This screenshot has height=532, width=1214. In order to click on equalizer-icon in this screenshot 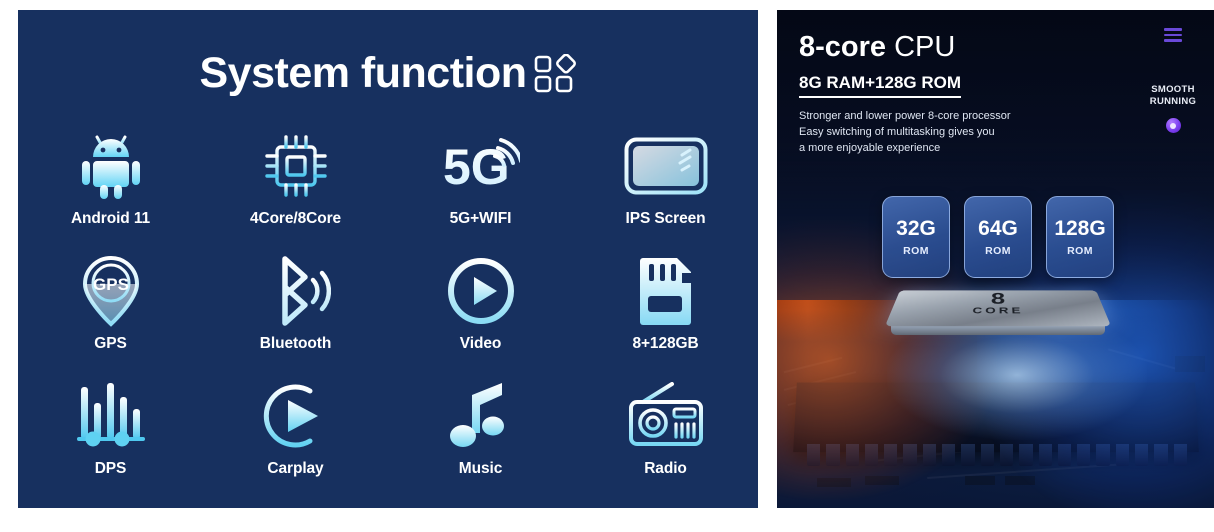, I will do `click(110, 416)`.